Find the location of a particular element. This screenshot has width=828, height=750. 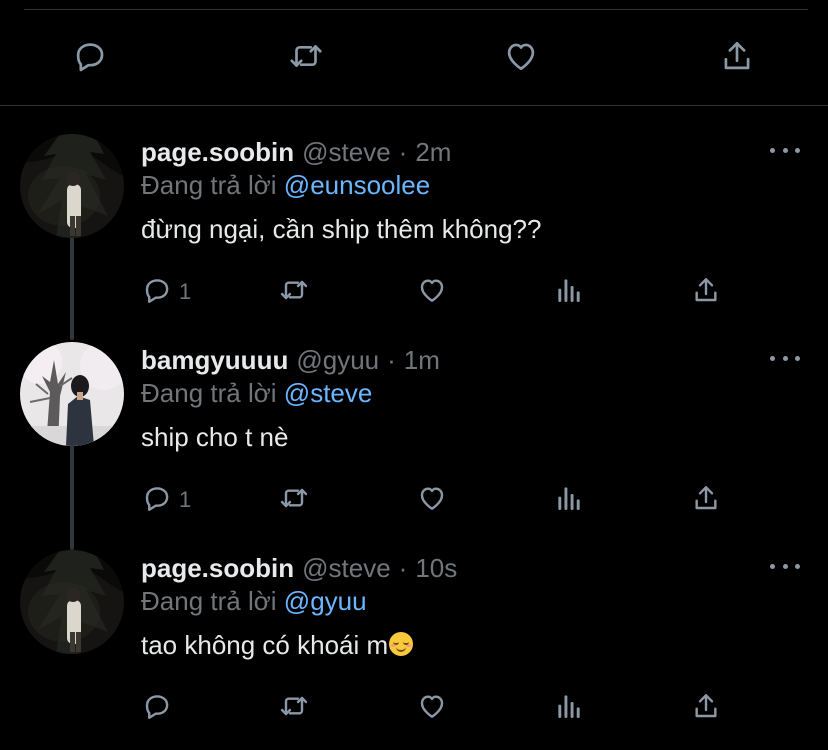

user-handle: @gyuu is located at coordinates (337, 360).